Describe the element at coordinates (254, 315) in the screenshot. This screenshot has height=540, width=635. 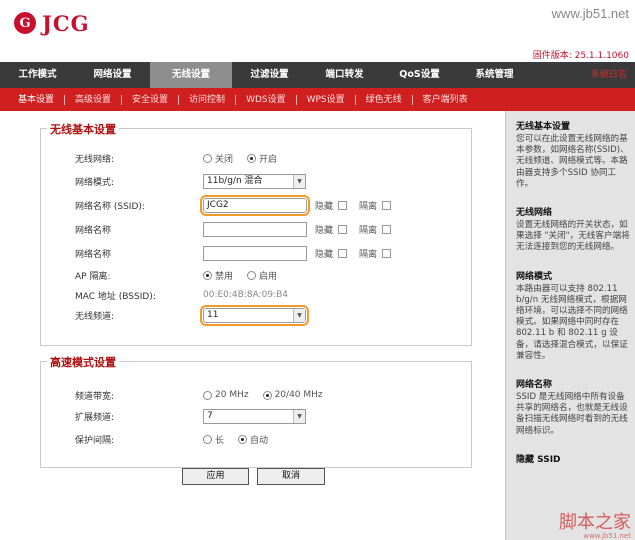
I see `channel-select: 11 ▼` at that location.